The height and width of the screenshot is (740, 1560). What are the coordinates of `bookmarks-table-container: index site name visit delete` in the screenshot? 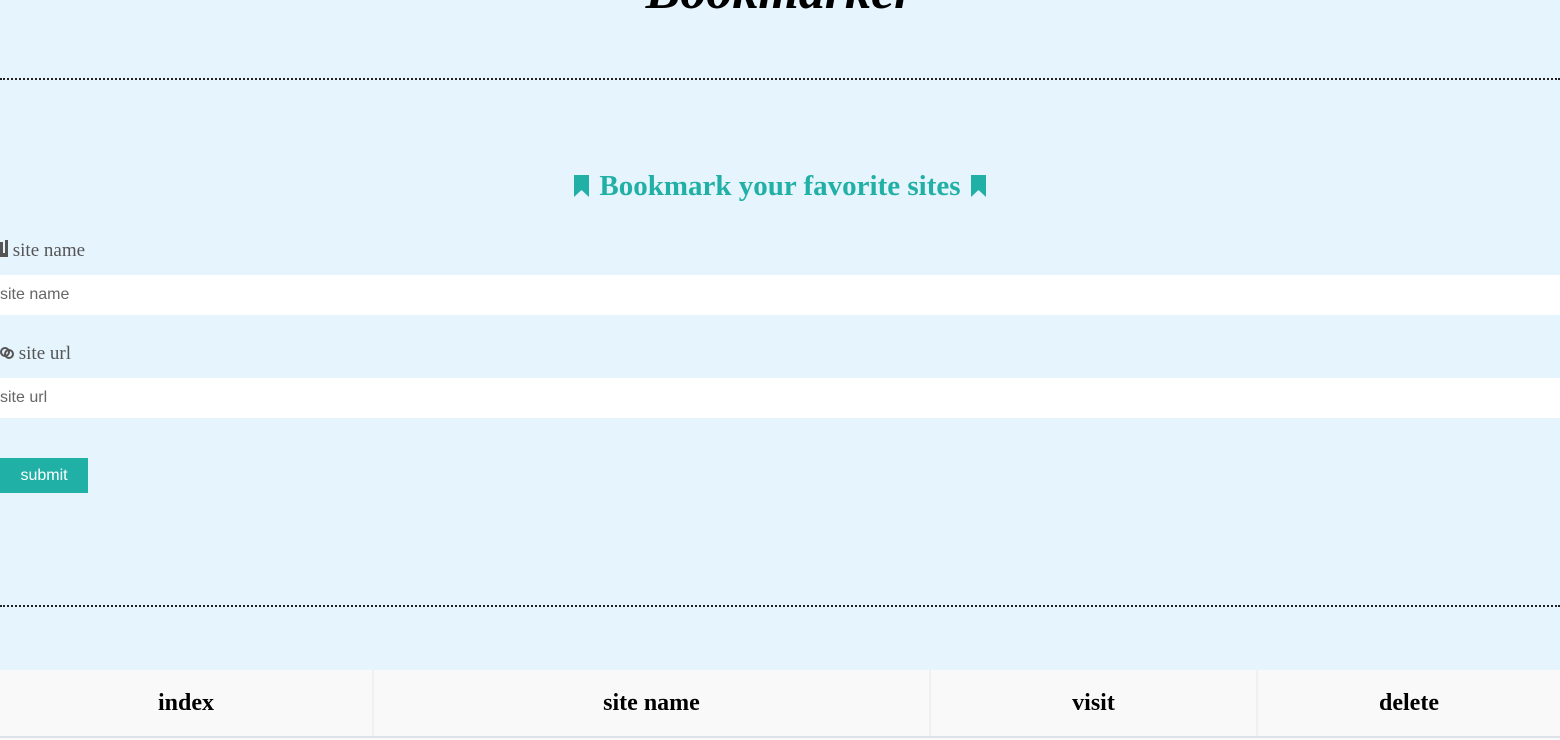 It's located at (780, 705).